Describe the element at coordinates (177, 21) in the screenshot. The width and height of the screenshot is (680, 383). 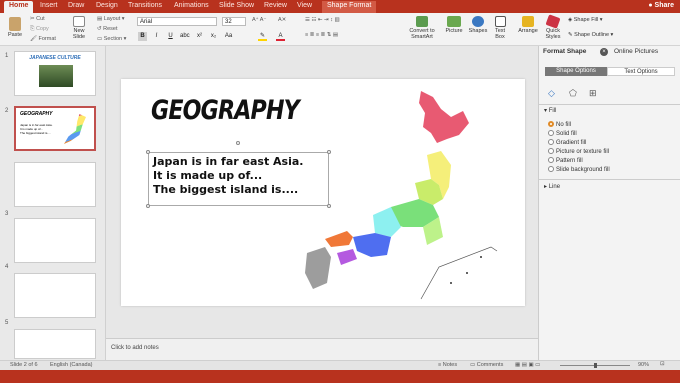
I see `font-family-select: Arial` at that location.